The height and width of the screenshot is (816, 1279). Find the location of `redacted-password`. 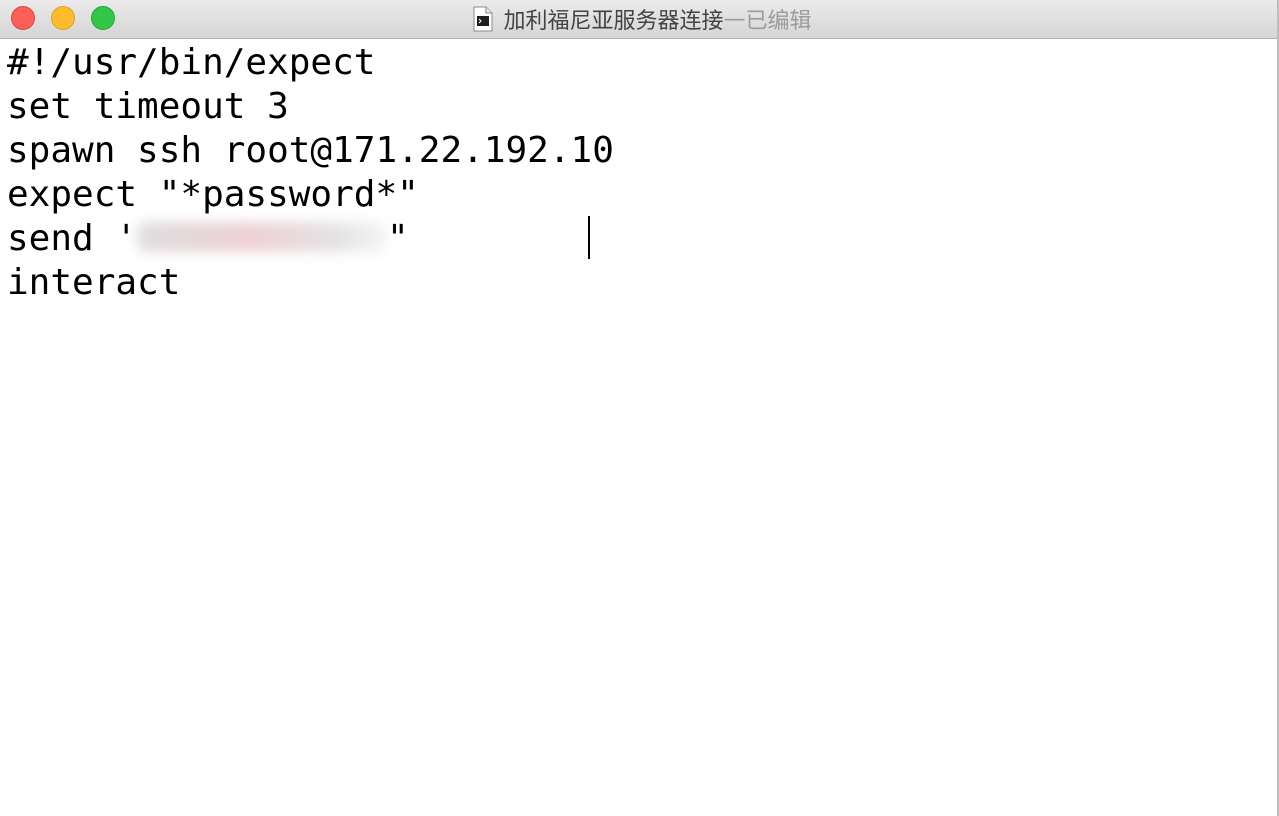

redacted-password is located at coordinates (262, 237).